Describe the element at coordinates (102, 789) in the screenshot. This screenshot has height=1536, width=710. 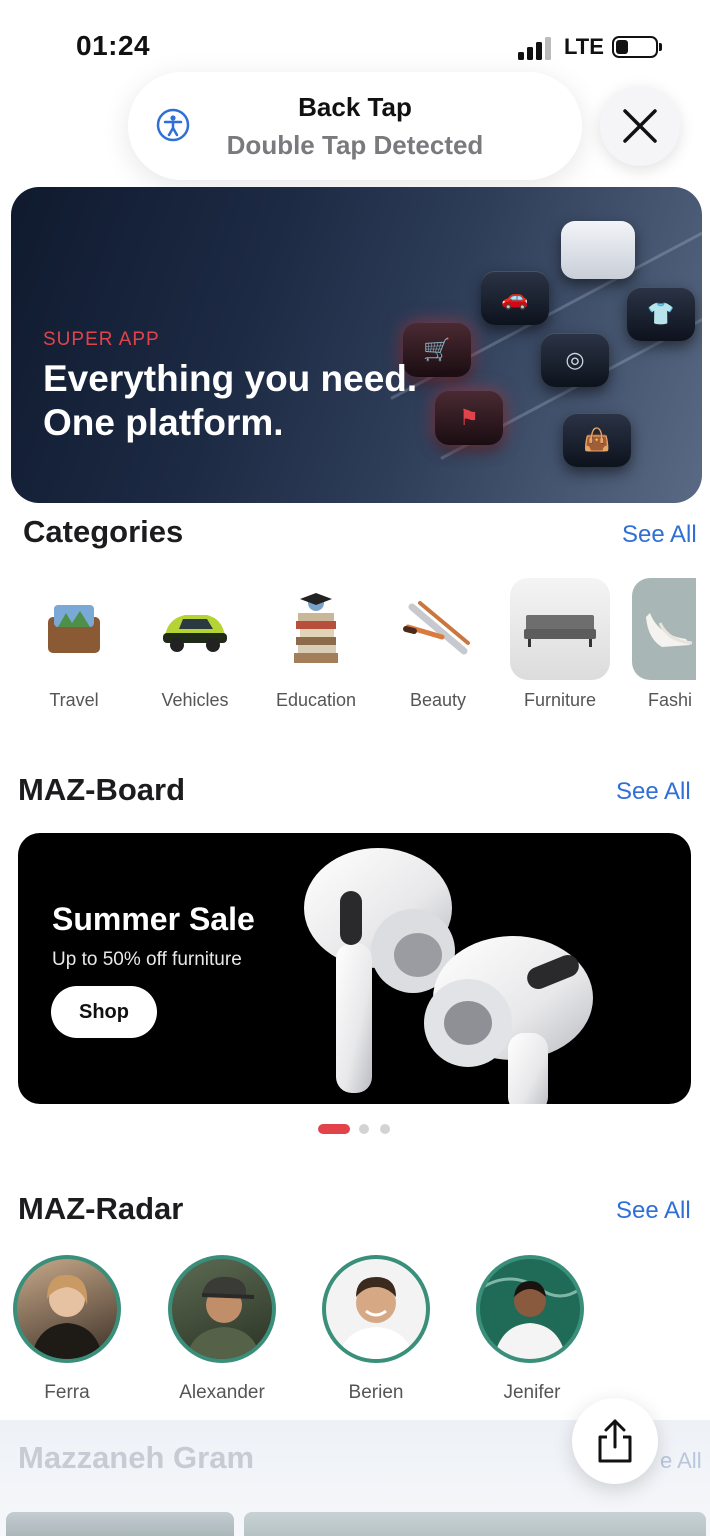
I see `board-title: MAZ-Board` at that location.